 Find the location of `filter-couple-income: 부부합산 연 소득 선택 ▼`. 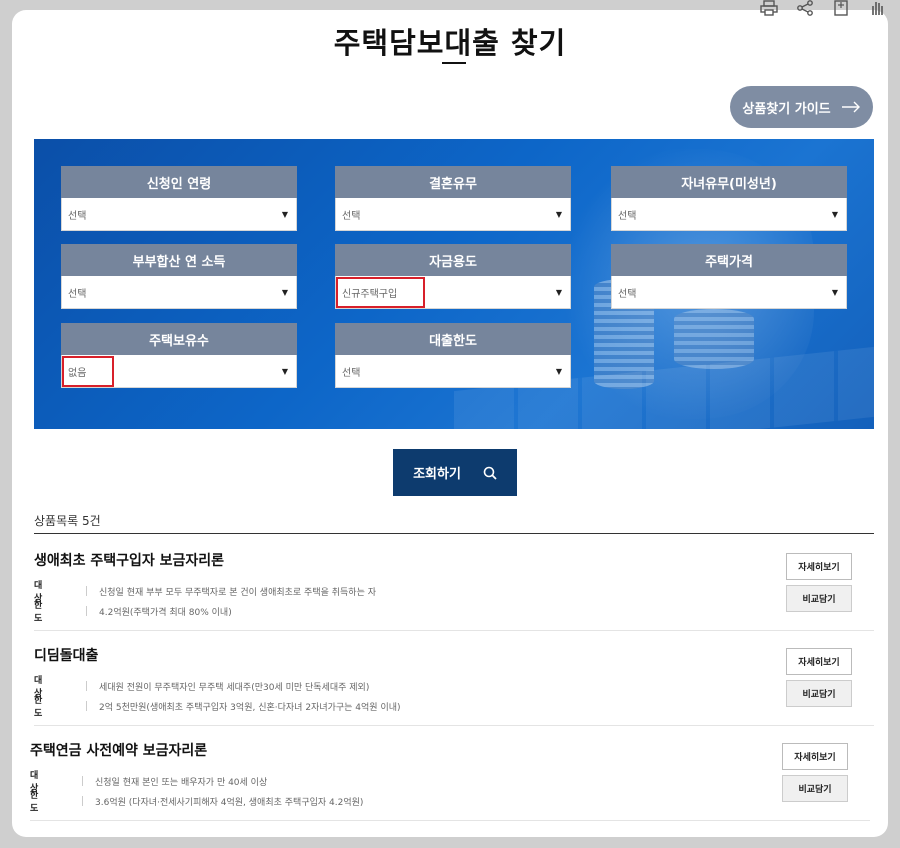

filter-couple-income: 부부합산 연 소득 선택 ▼ is located at coordinates (179, 276).